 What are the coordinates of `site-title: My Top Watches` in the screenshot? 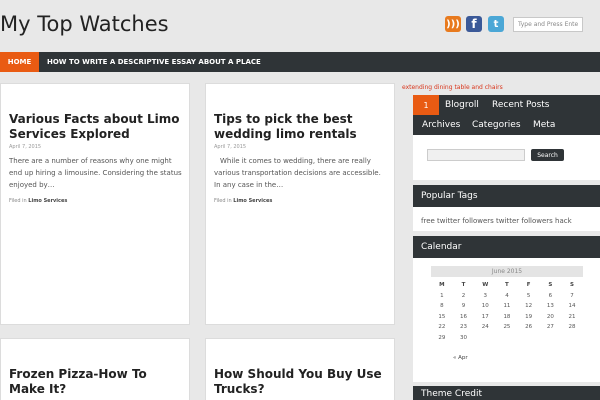 It's located at (84, 24).